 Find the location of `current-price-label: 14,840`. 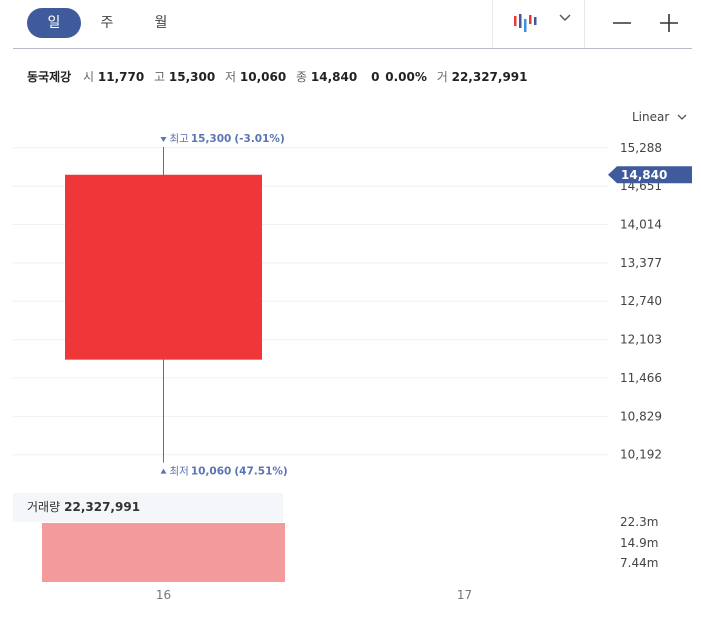

current-price-label: 14,840 is located at coordinates (644, 175).